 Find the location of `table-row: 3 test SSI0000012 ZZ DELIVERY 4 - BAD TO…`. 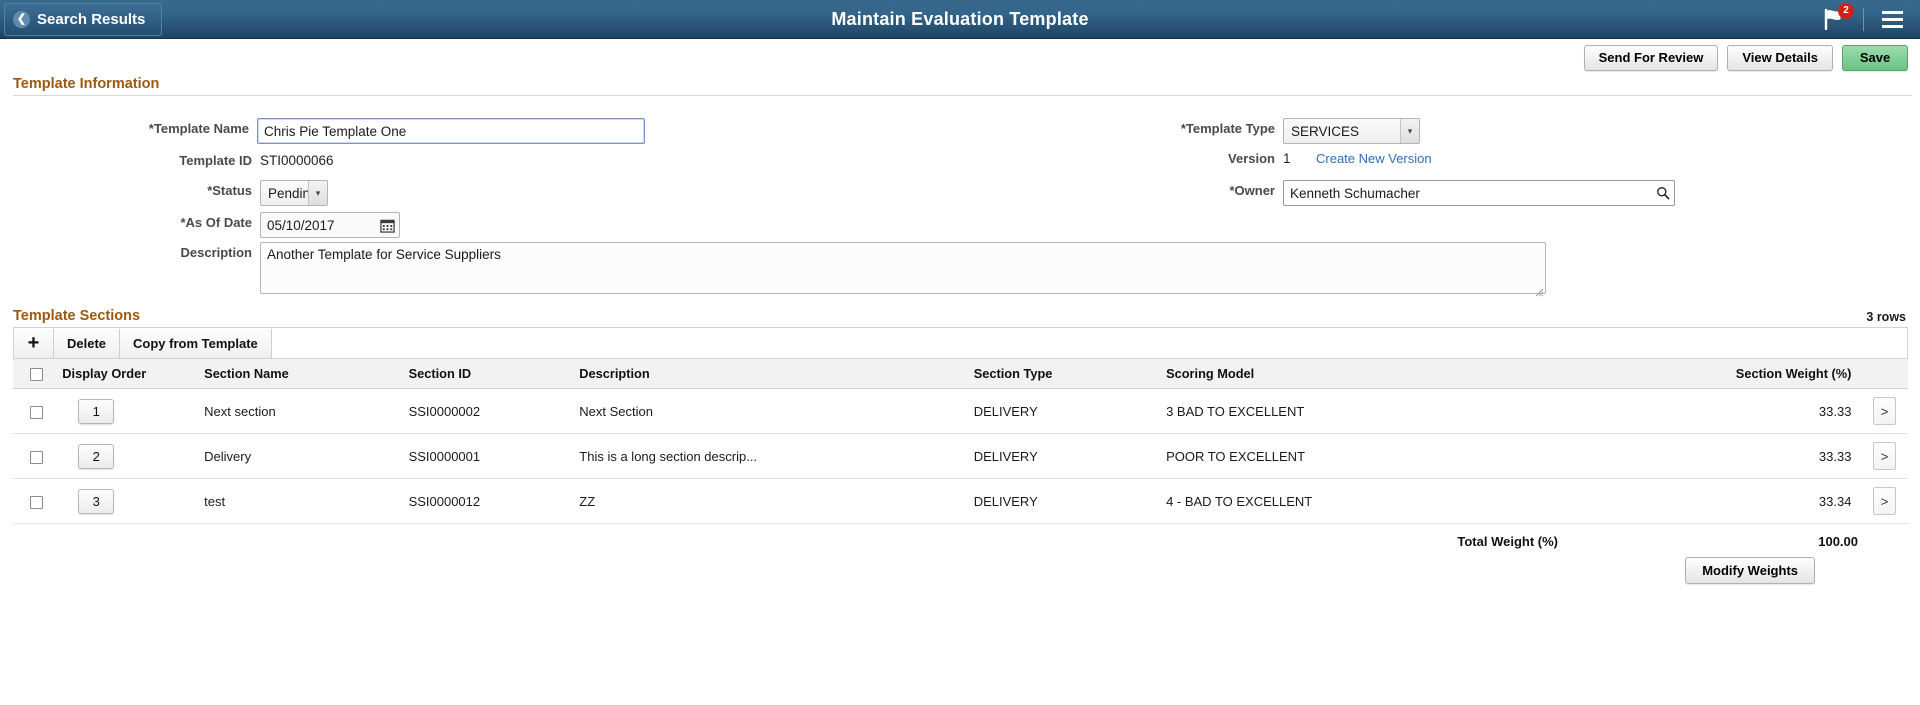

table-row: 3 test SSI0000012 ZZ DELIVERY 4 - BAD TO… is located at coordinates (960, 501).